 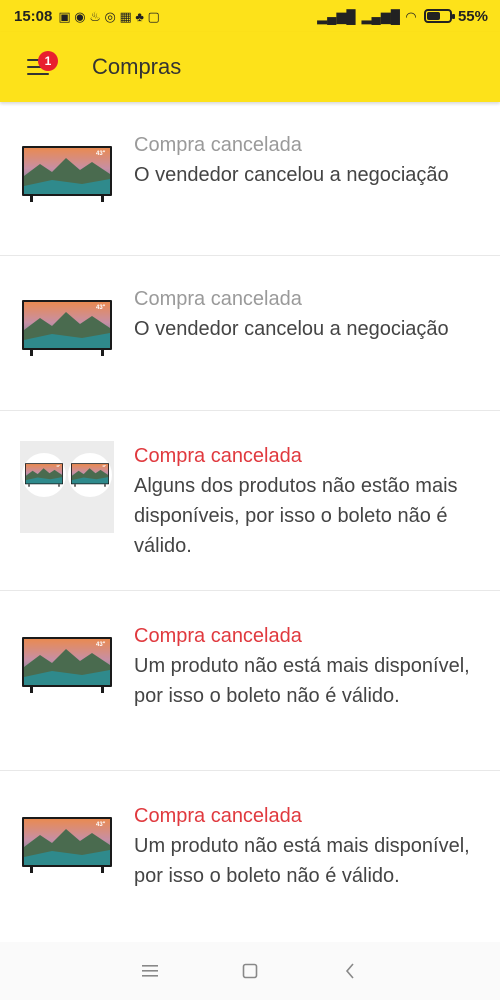 I want to click on multi-product-thumbnail, so click(x=67, y=487).